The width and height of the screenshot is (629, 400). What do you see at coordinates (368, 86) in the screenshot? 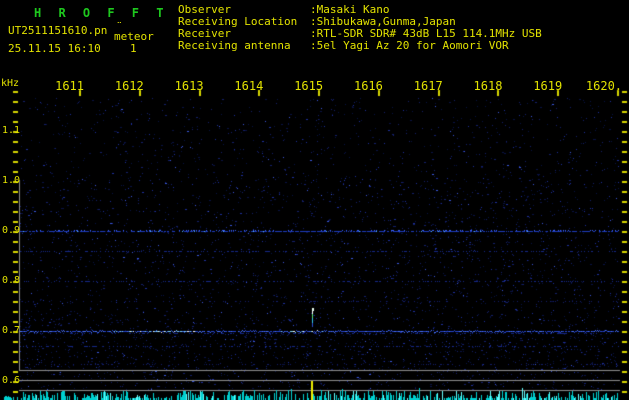
I see `time-label-1616: 1616` at bounding box center [368, 86].